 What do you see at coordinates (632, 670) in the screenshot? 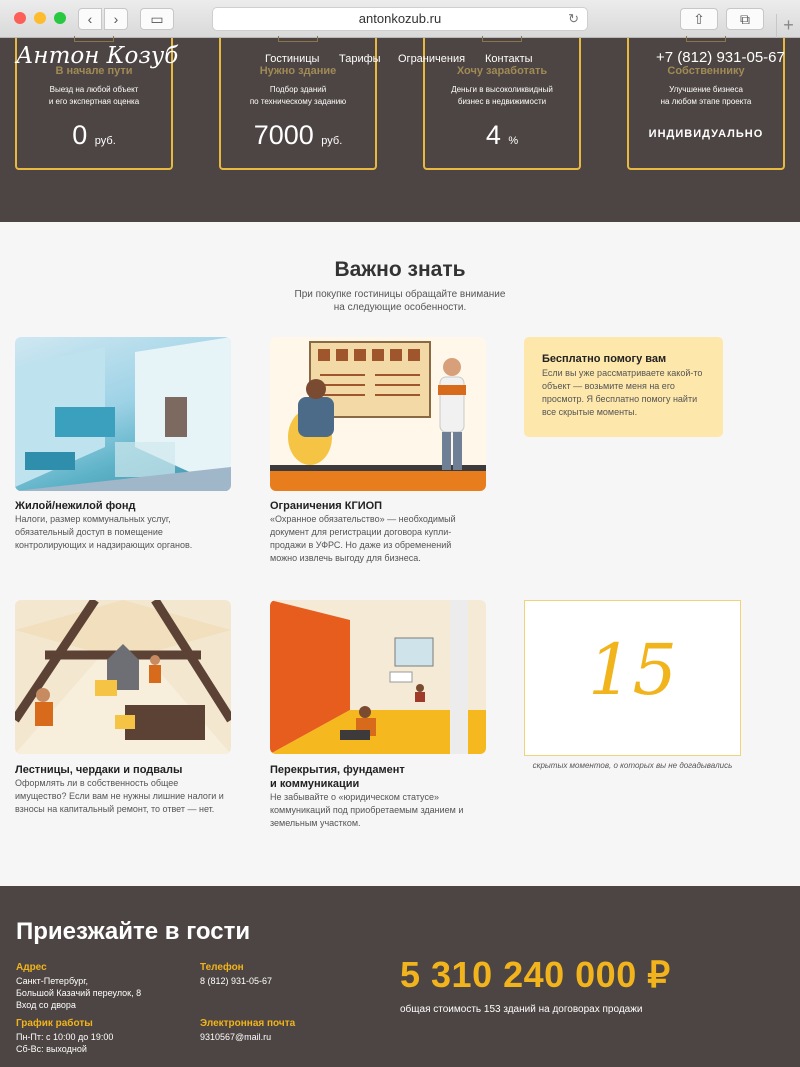
I see `counter-number: 15` at bounding box center [632, 670].